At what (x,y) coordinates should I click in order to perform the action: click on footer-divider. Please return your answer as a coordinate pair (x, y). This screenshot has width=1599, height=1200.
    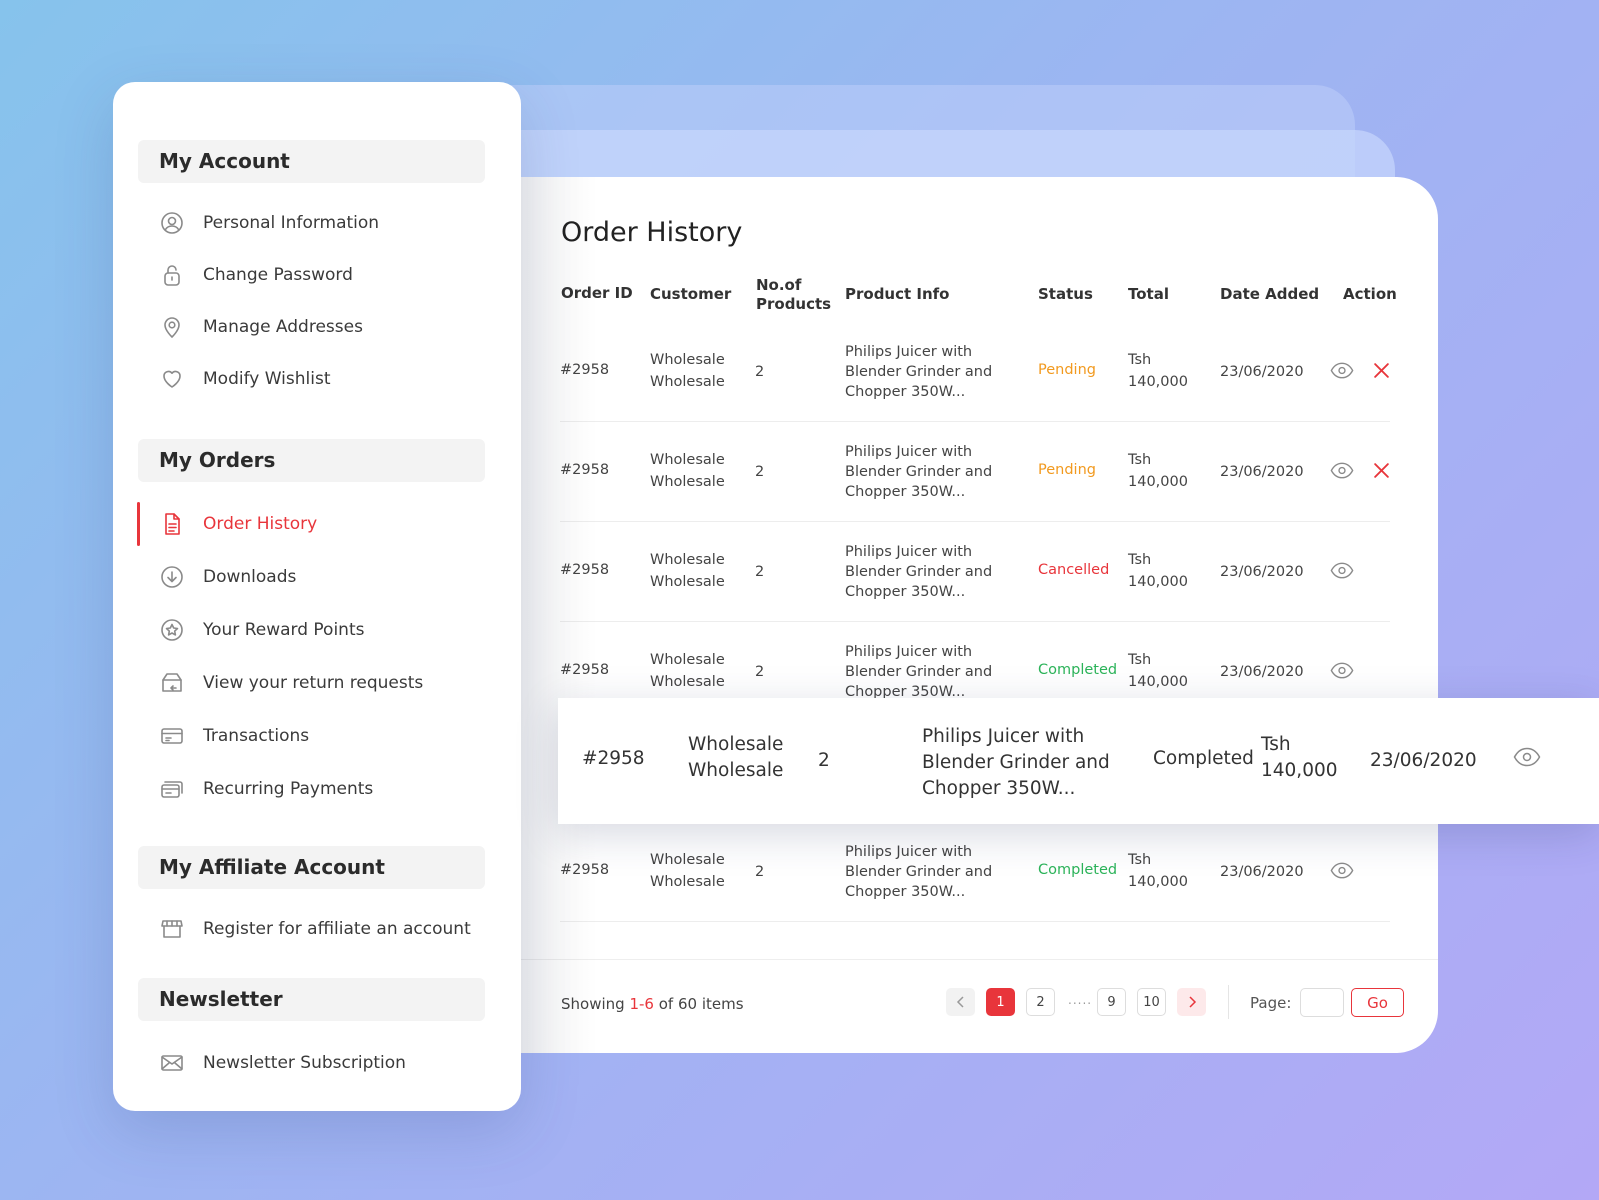
    Looking at the image, I should click on (973, 959).